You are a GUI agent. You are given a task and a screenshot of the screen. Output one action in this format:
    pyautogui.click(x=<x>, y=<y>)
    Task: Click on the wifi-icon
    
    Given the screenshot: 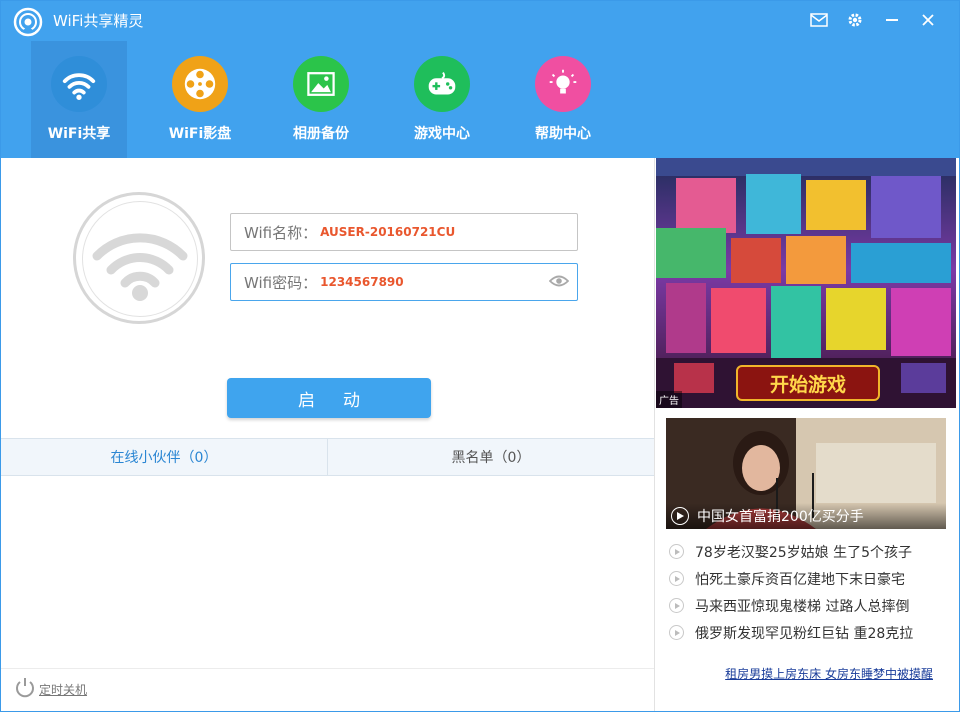 What is the action you would take?
    pyautogui.click(x=79, y=86)
    